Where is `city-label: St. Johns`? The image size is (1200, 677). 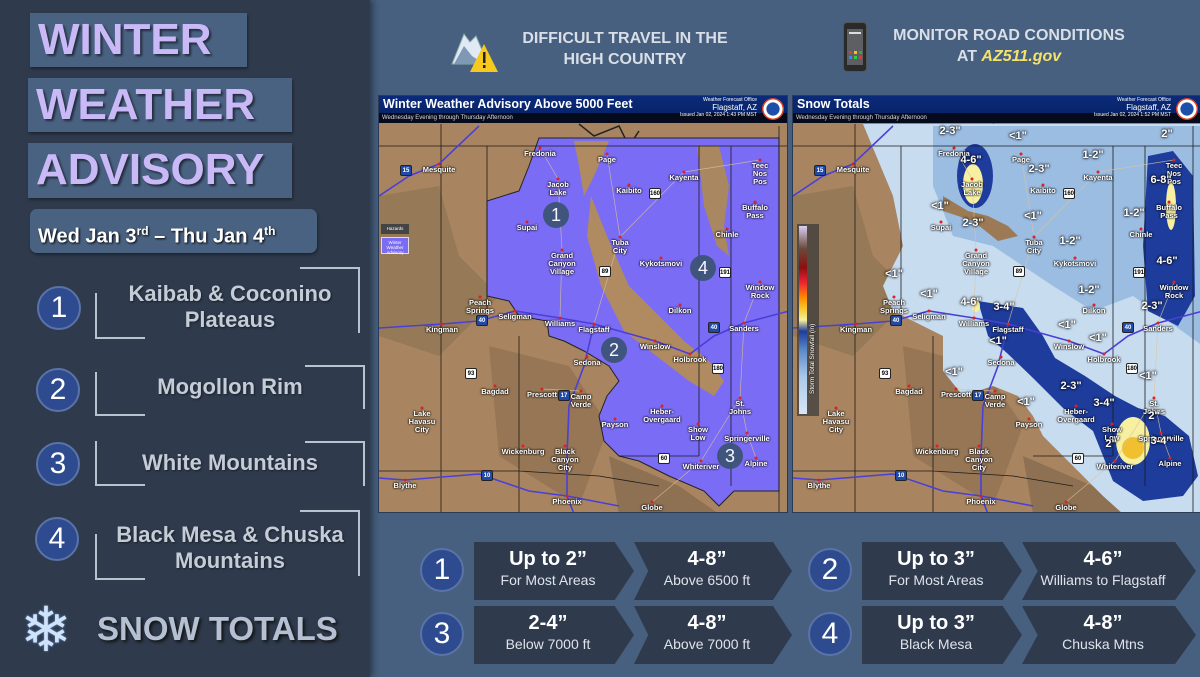
city-label: St. Johns is located at coordinates (740, 407).